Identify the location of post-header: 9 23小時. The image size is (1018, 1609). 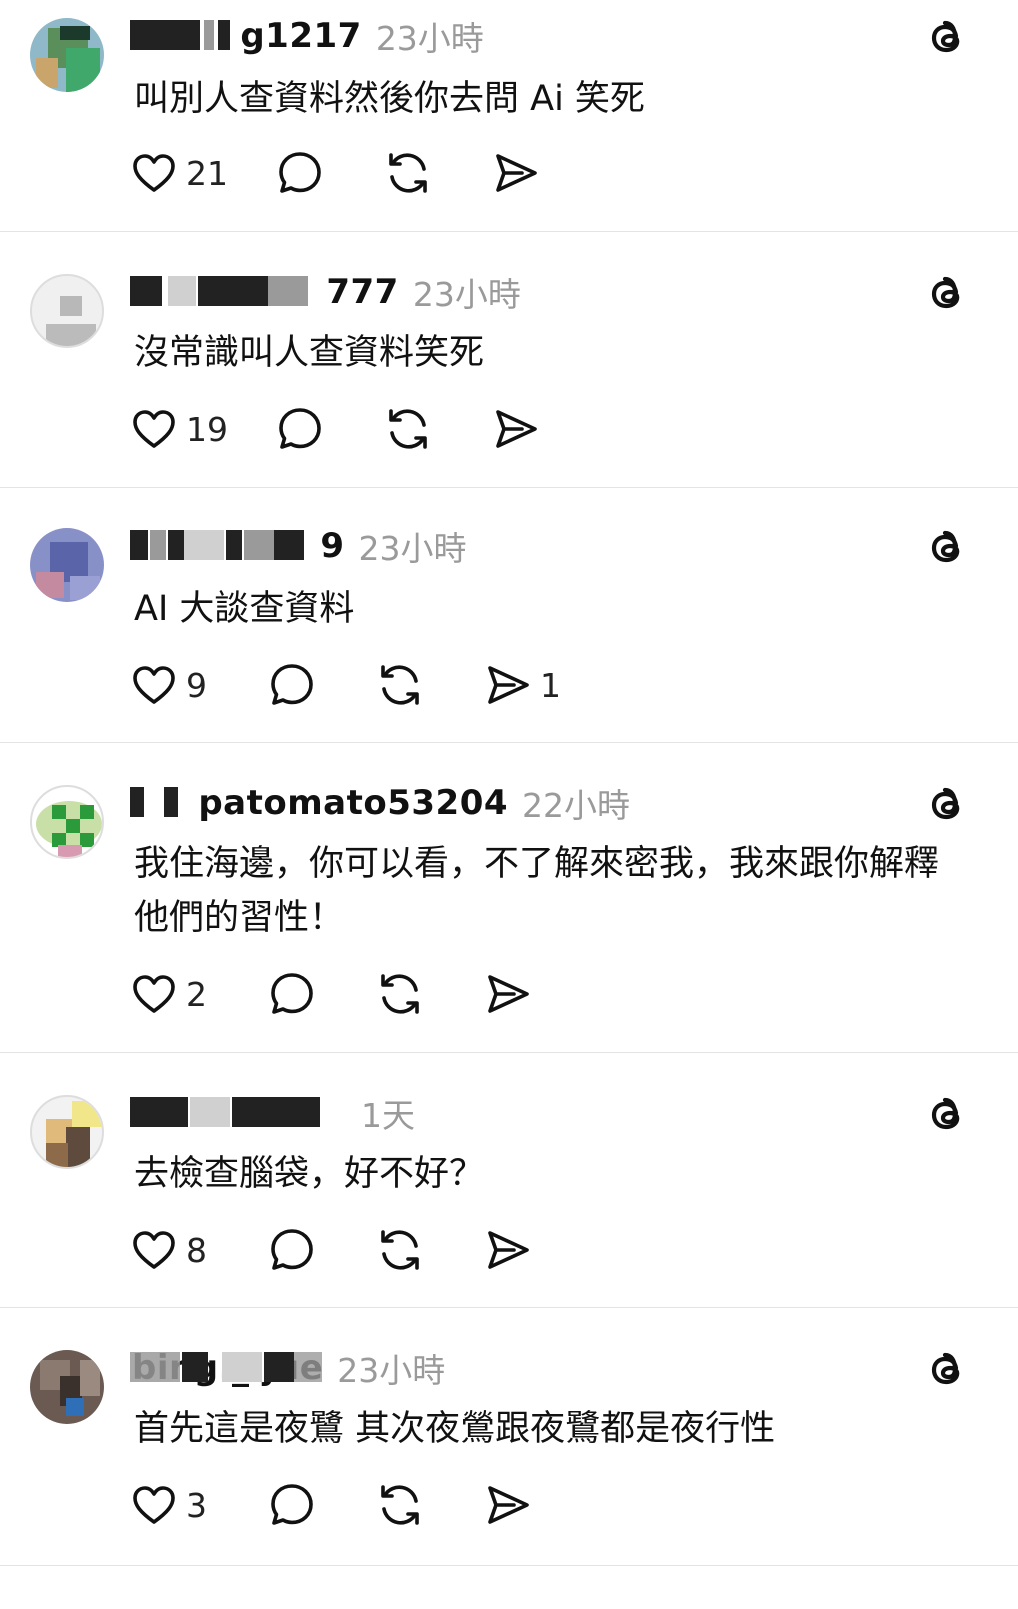
(298, 546).